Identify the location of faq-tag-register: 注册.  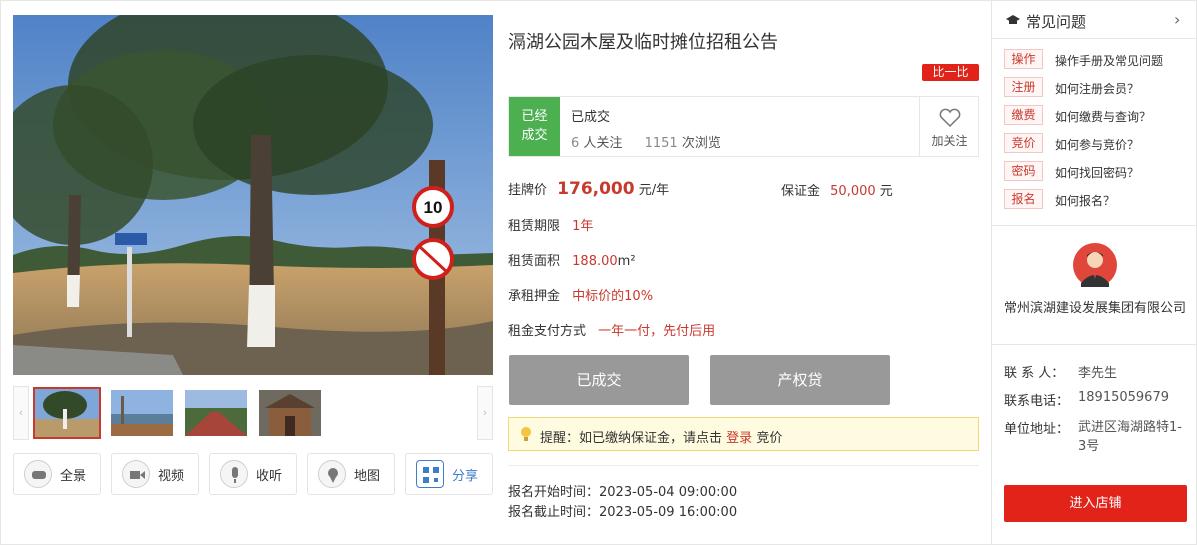
(1023, 87).